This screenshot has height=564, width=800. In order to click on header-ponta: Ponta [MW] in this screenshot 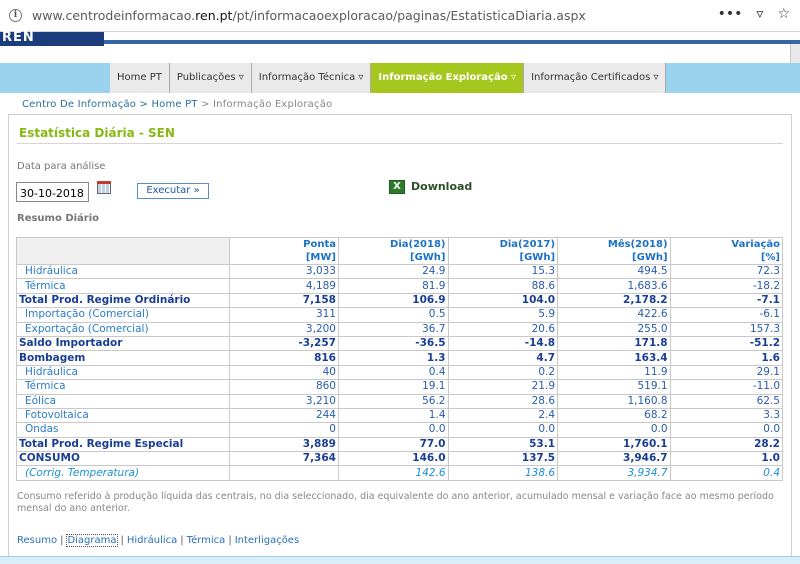, I will do `click(283, 251)`.